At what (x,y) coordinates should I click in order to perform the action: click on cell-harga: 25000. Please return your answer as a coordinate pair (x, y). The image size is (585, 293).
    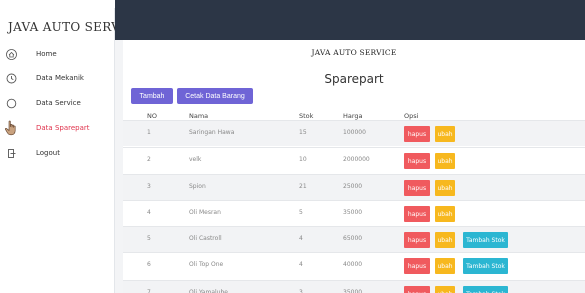
    Looking at the image, I should click on (353, 186).